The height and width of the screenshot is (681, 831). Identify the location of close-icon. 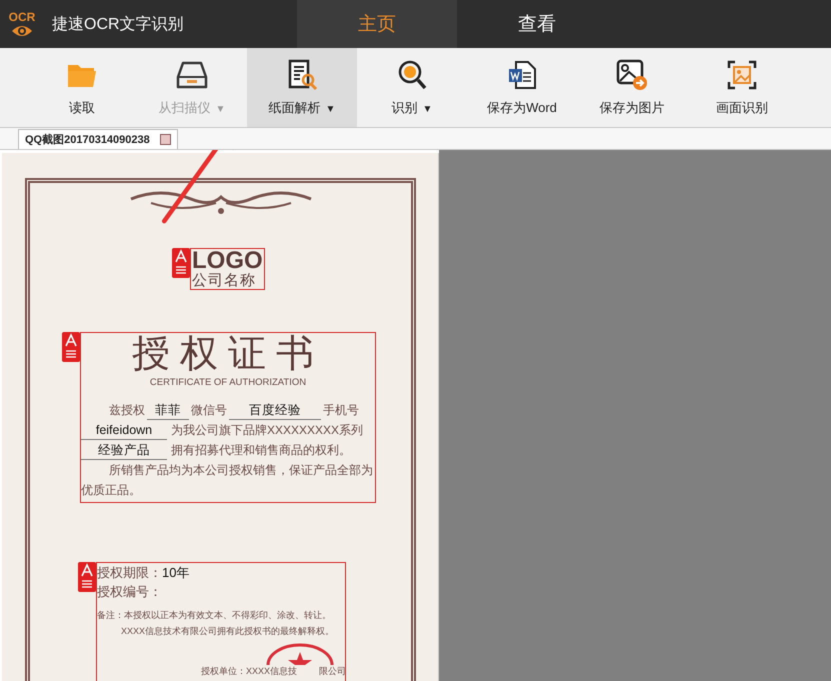
(165, 139).